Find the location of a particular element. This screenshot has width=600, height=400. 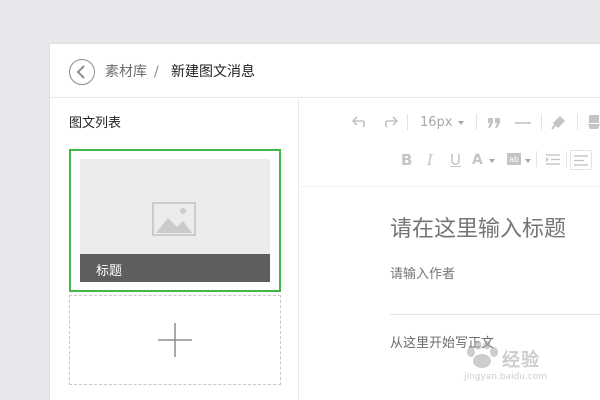

chevron-left-icon is located at coordinates (80, 72).